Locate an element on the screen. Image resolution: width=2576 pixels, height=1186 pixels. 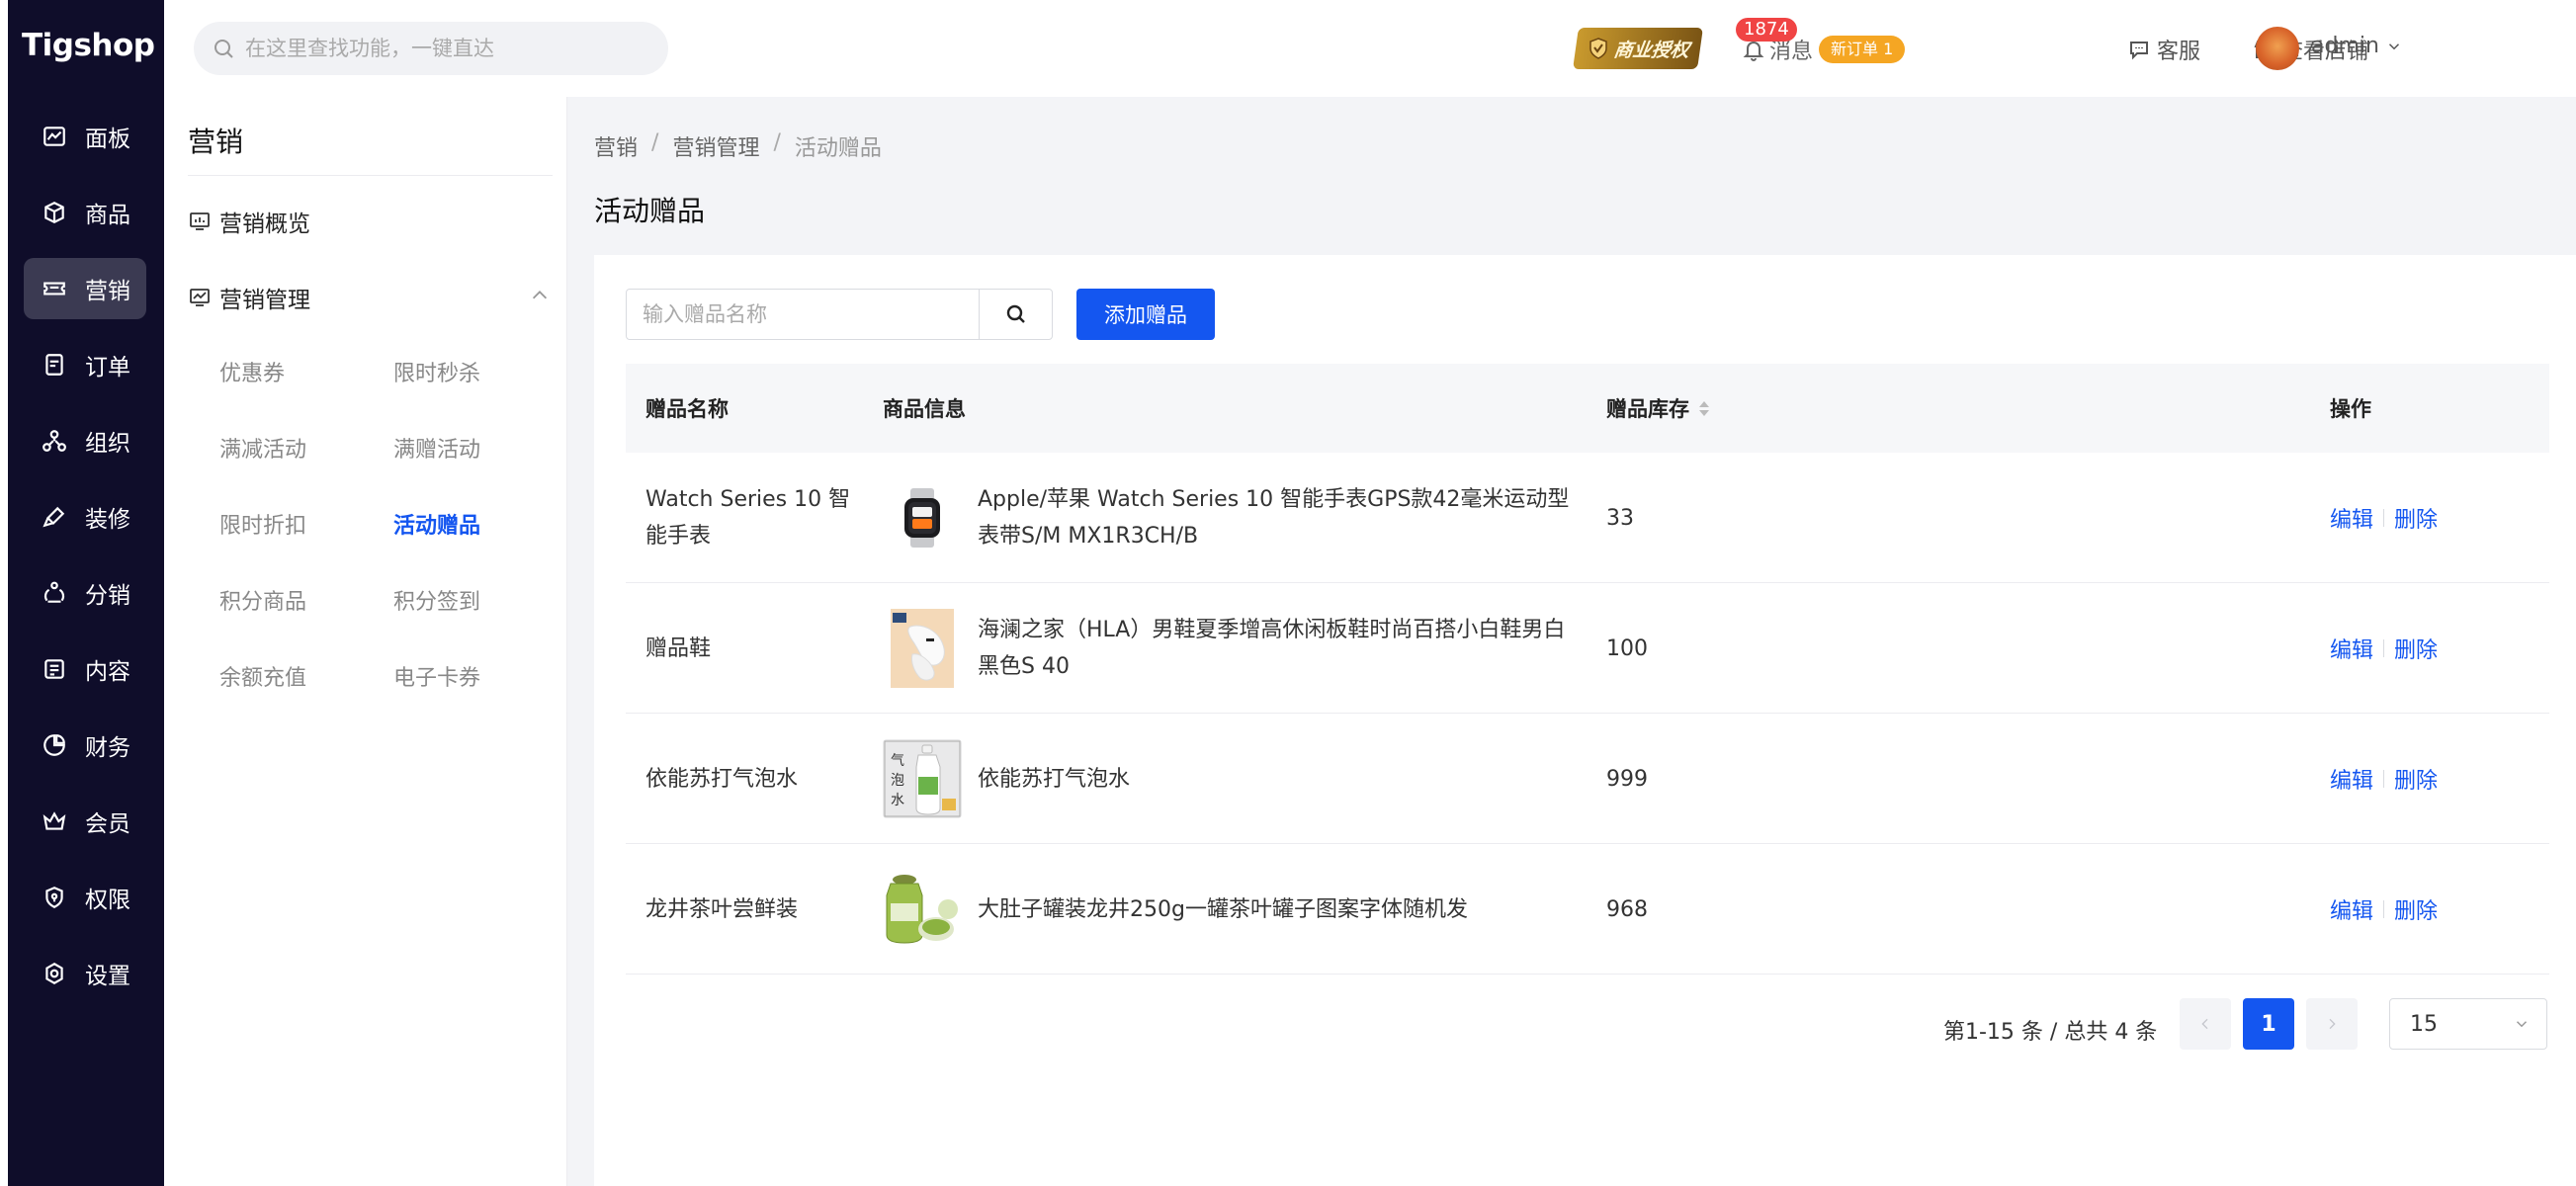
table-header: 赠品名称 商品信息 赠品库存 操作 is located at coordinates (1587, 408).